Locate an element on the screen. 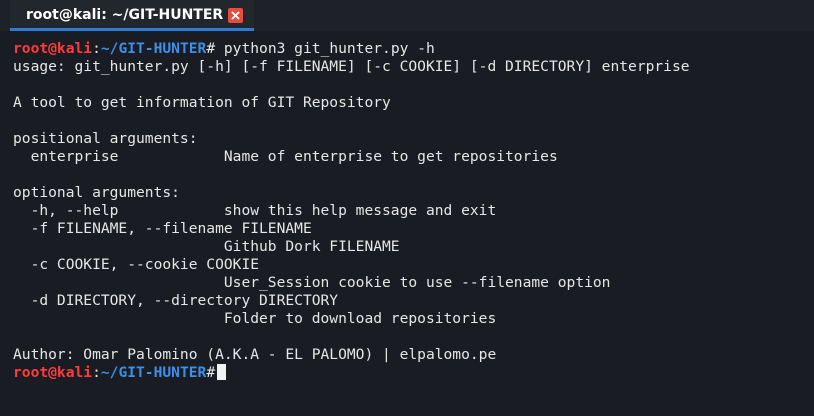 The image size is (814, 416). output-line: Github Dork FILENAME is located at coordinates (206, 246).